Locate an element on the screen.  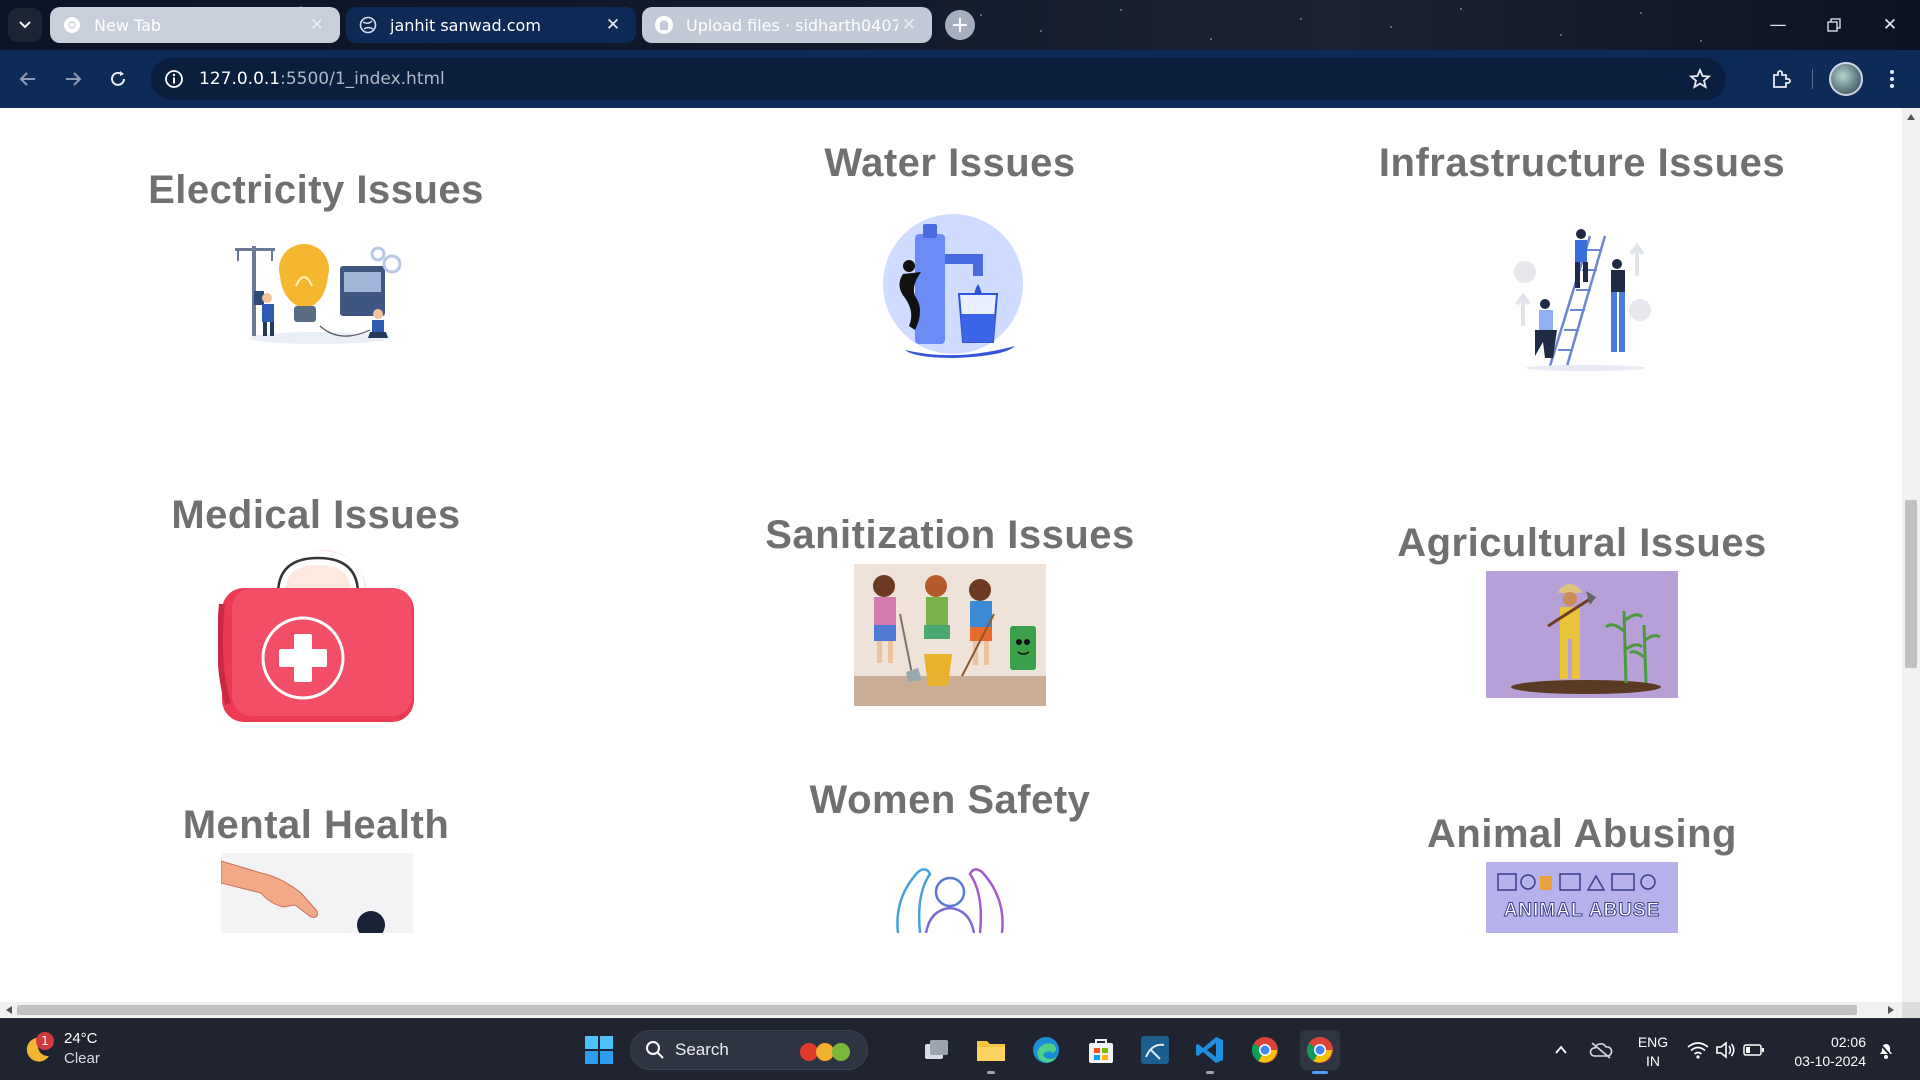
profile-avatar is located at coordinates (1846, 79).